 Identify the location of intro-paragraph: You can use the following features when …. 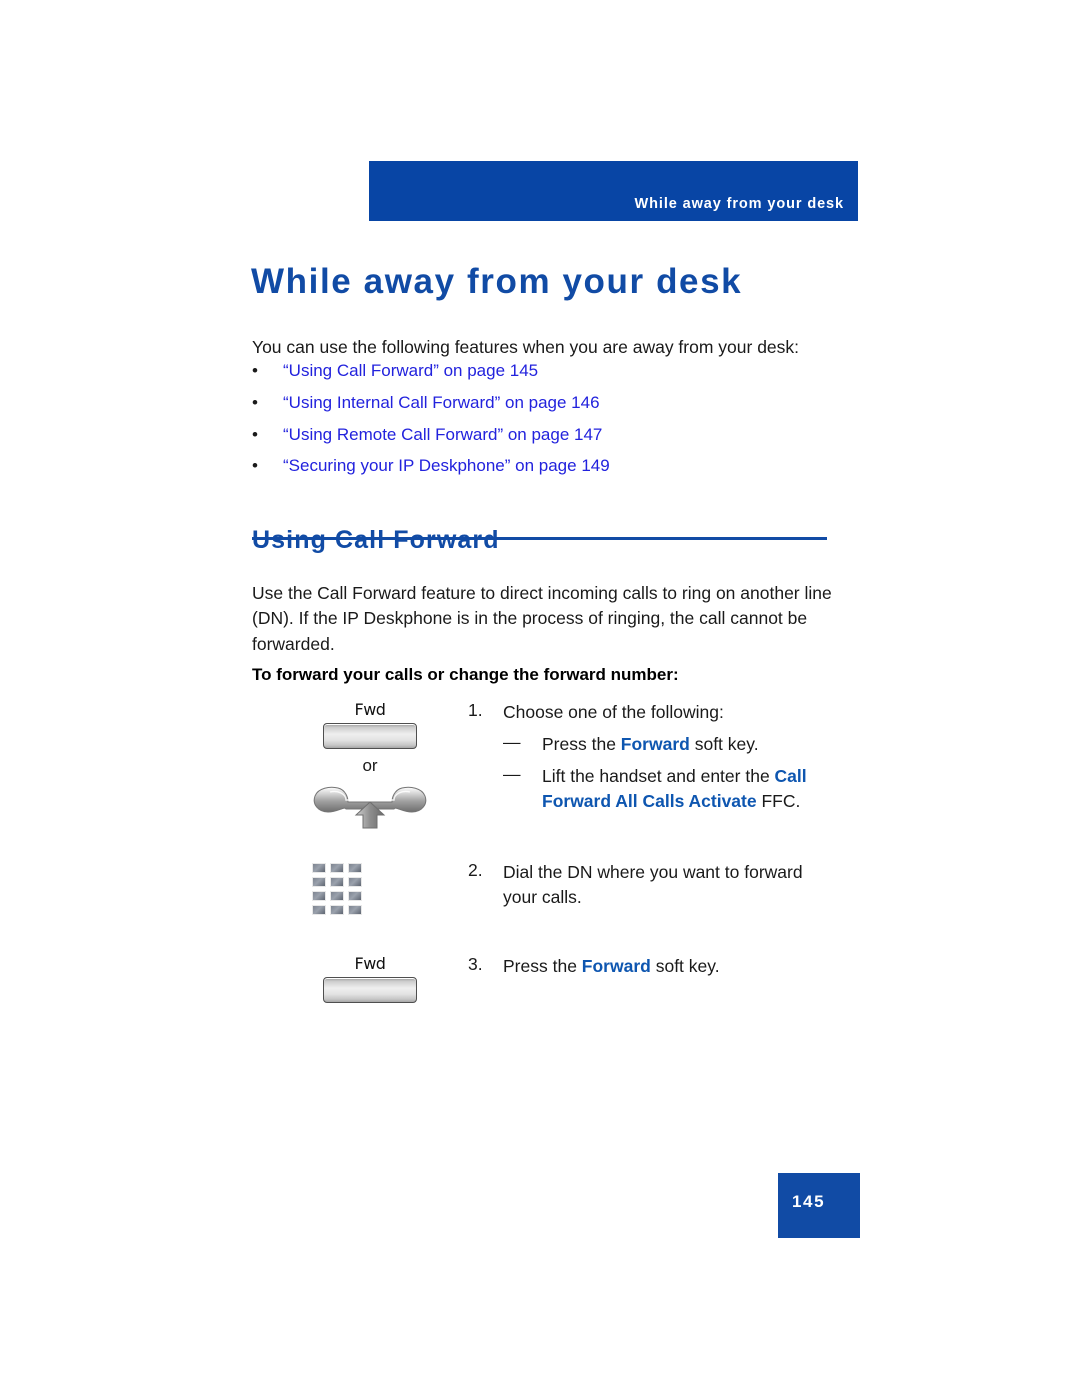
(526, 346).